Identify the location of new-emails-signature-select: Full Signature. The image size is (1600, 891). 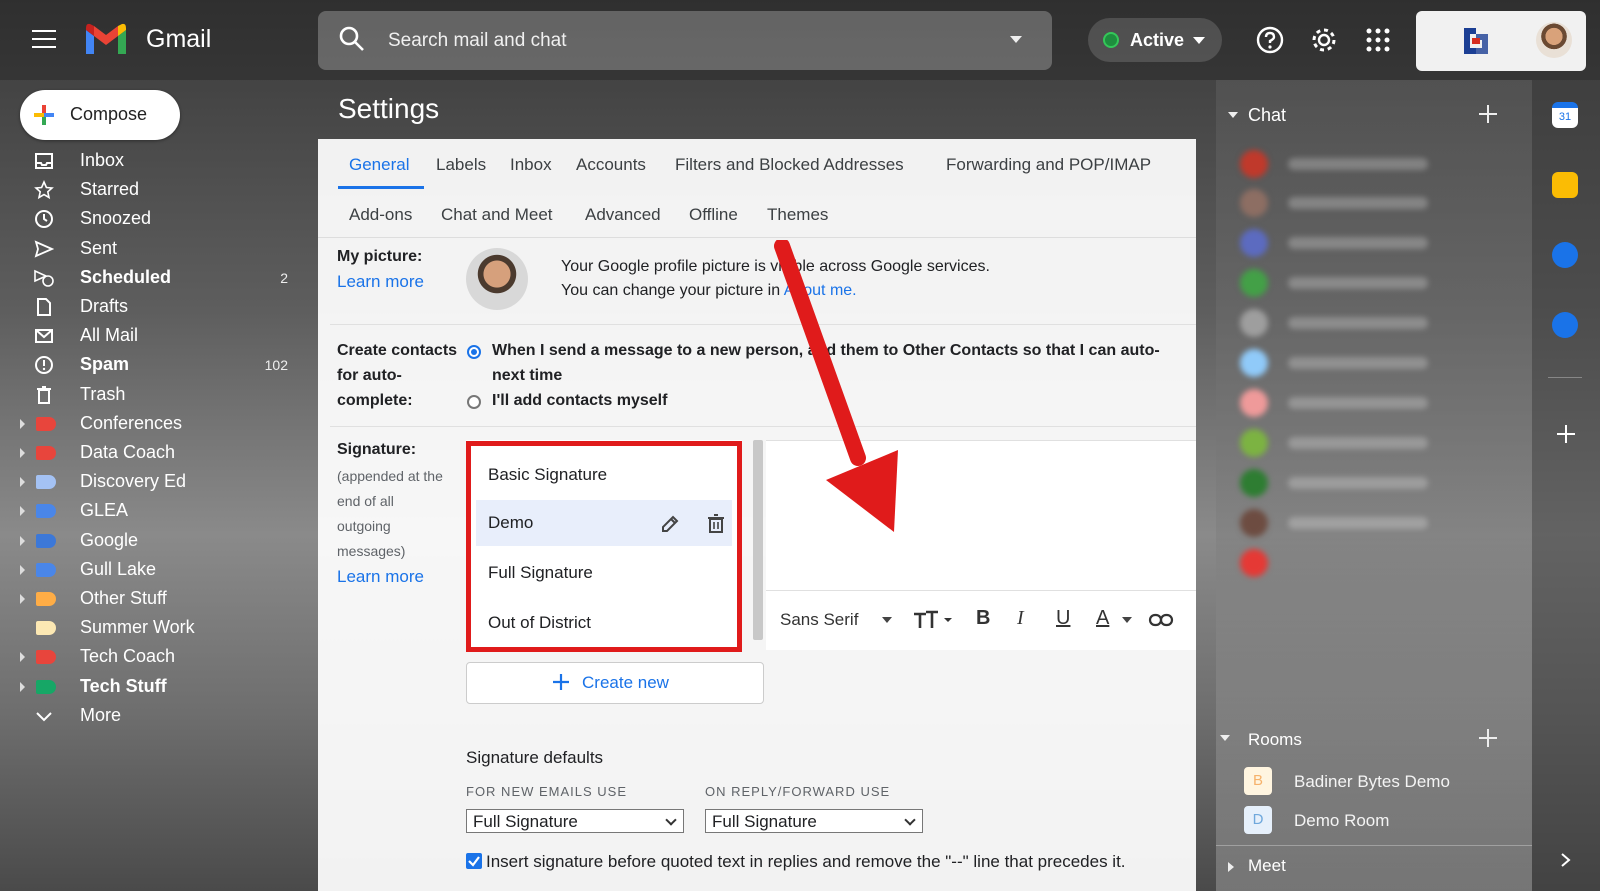
(575, 821).